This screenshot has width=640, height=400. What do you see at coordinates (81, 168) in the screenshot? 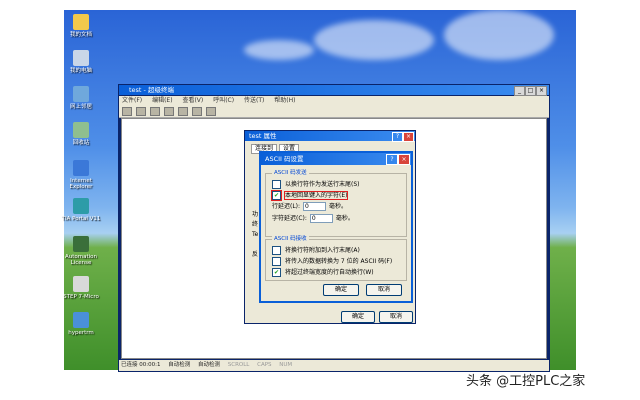
I see `ie-icon` at bounding box center [81, 168].